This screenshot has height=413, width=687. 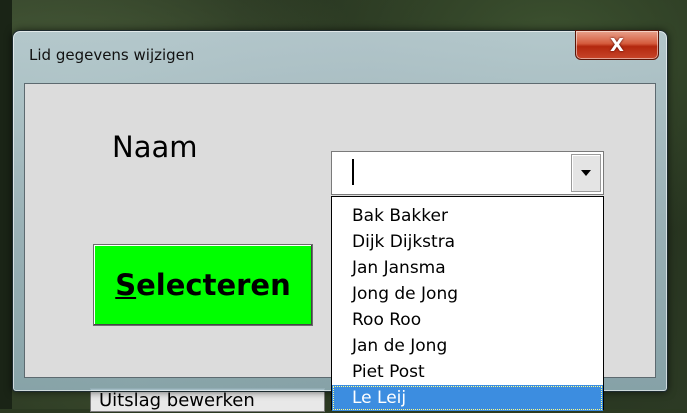 I want to click on list-item-selected: Le Leij, so click(x=467, y=398).